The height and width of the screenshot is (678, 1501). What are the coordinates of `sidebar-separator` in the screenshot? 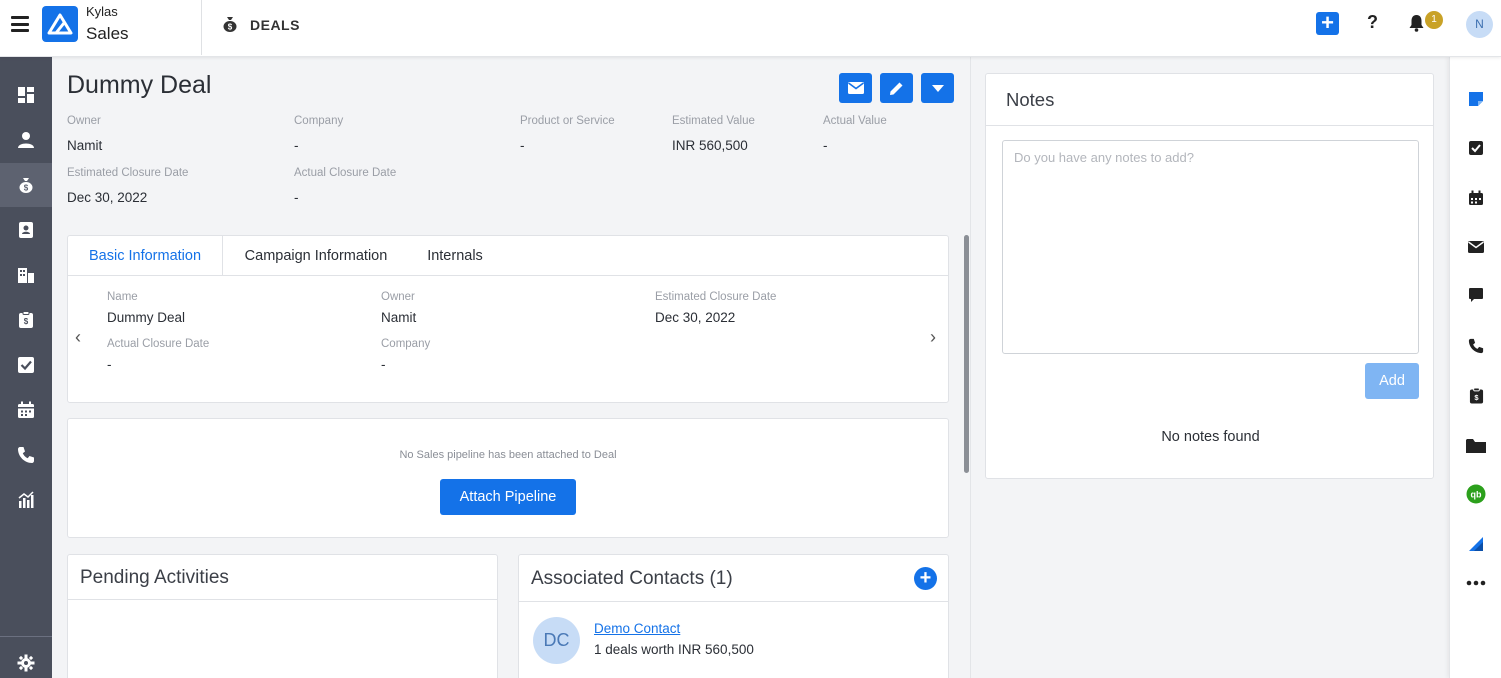 It's located at (26, 636).